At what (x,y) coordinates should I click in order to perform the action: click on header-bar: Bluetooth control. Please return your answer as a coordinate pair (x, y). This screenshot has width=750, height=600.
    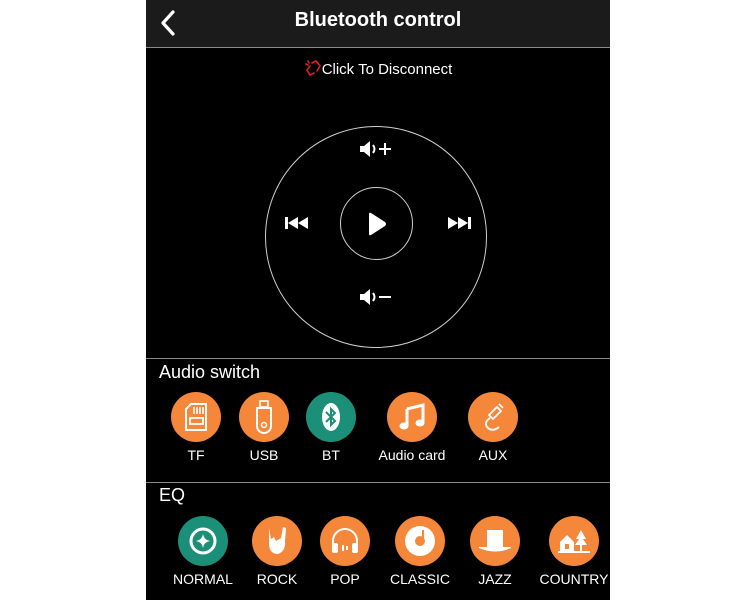
    Looking at the image, I should click on (378, 24).